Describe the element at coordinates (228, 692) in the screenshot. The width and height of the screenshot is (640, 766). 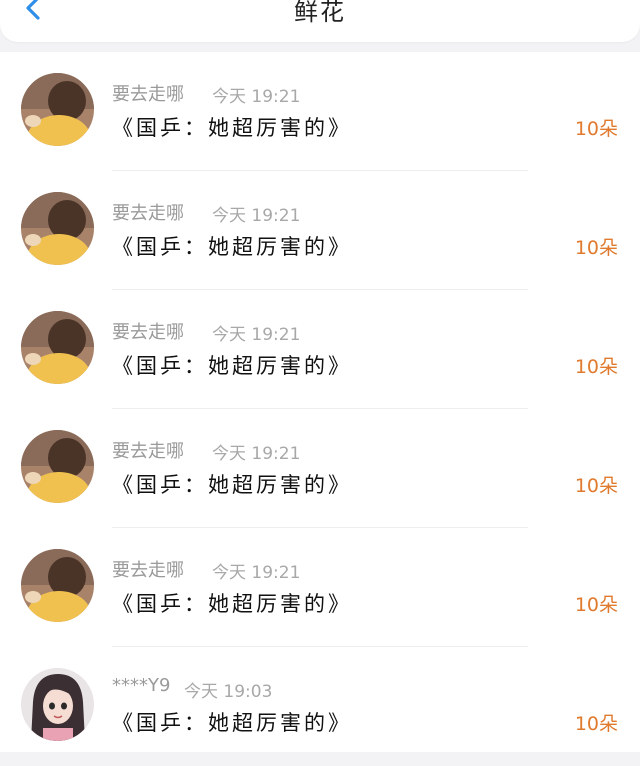
I see `timestamp: 今天 19:03` at that location.